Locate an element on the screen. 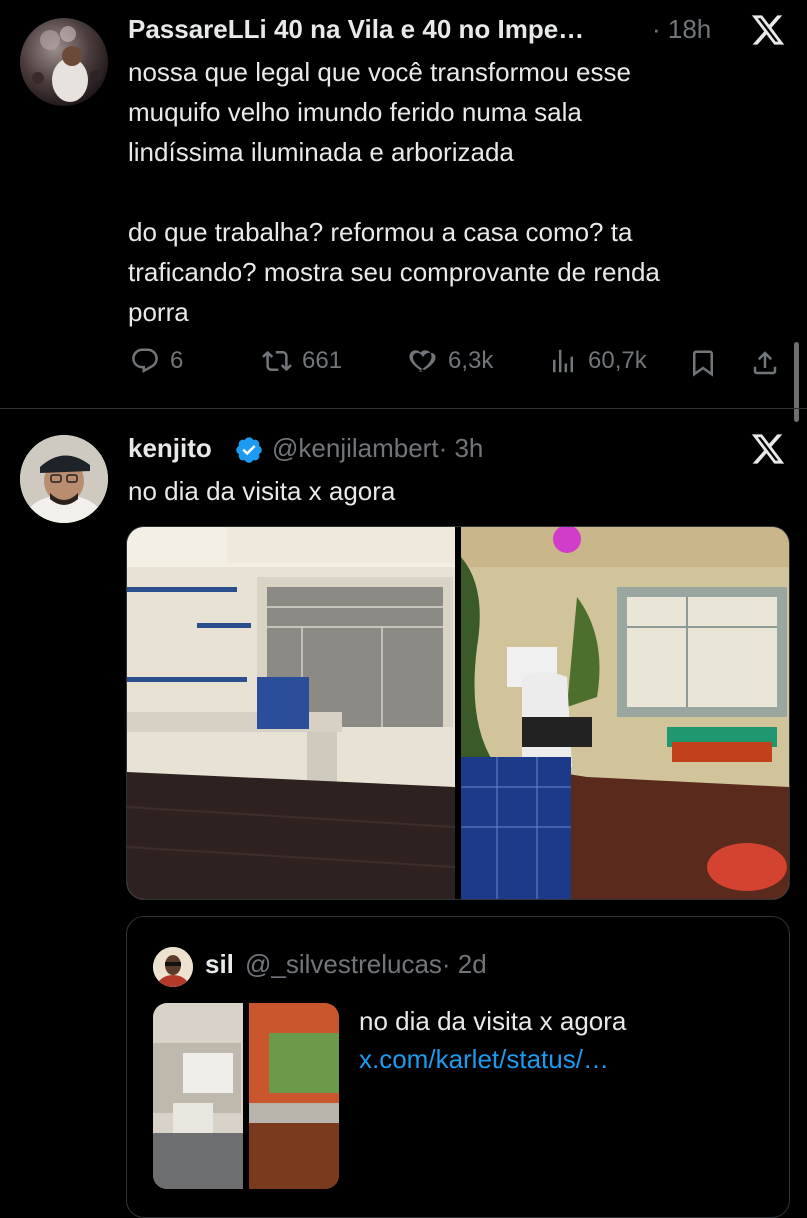 The width and height of the screenshot is (807, 1218). repost-icon is located at coordinates (277, 361).